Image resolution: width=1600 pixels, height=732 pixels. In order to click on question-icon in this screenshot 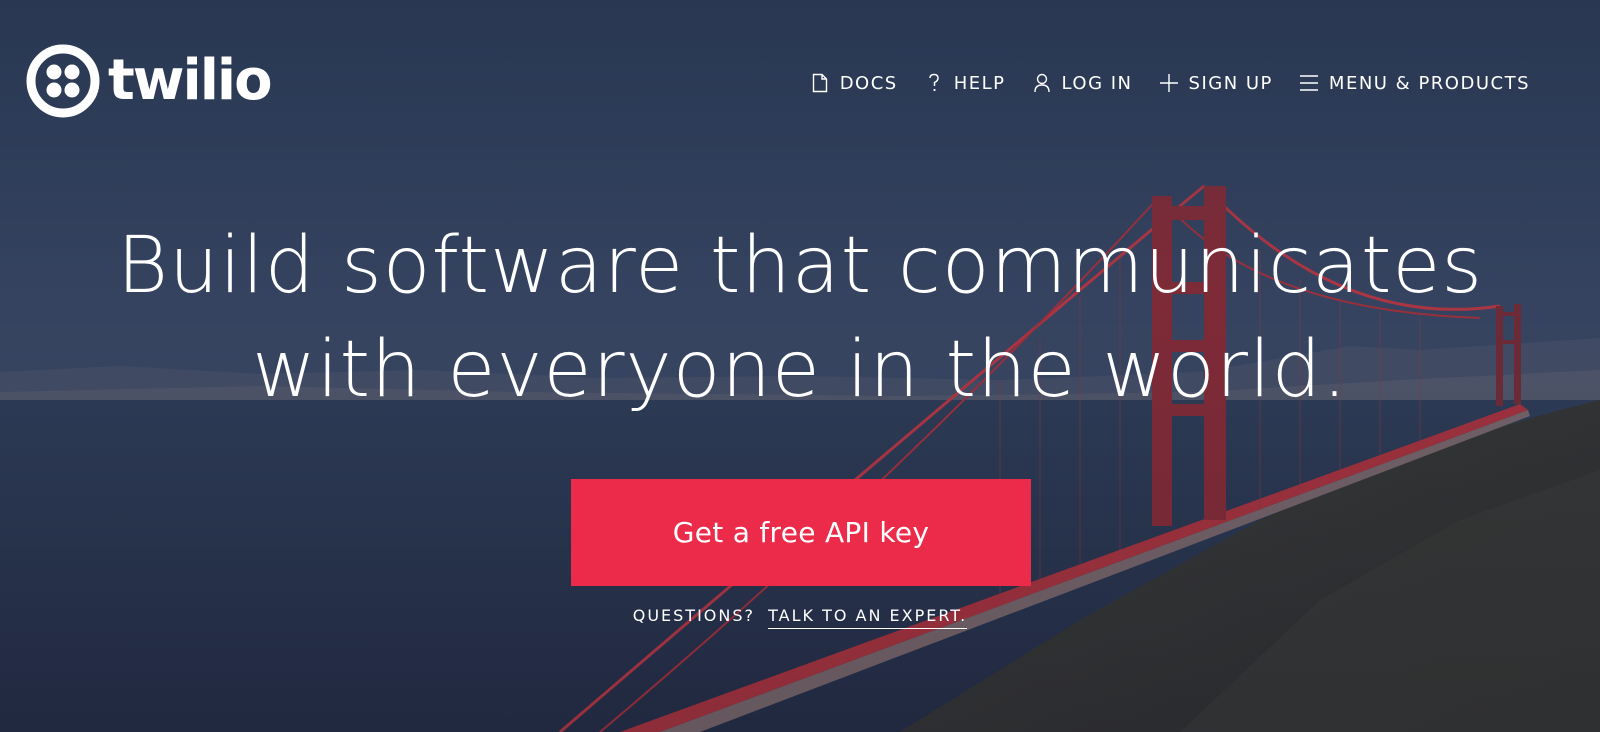, I will do `click(934, 83)`.